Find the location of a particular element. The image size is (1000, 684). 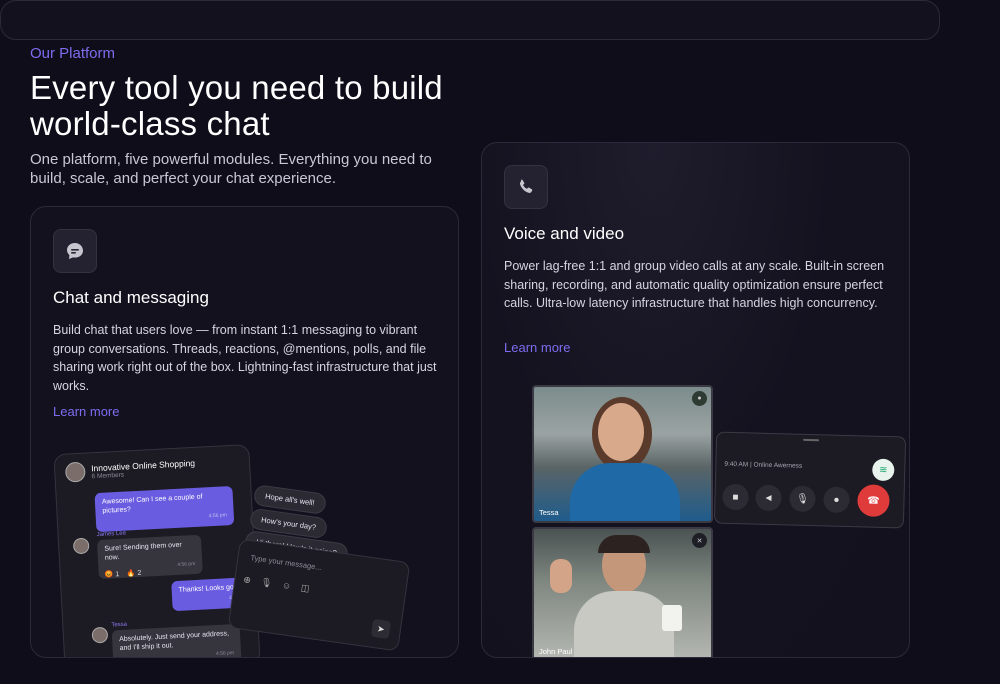

eyebrow: Our Platform is located at coordinates (73, 53).